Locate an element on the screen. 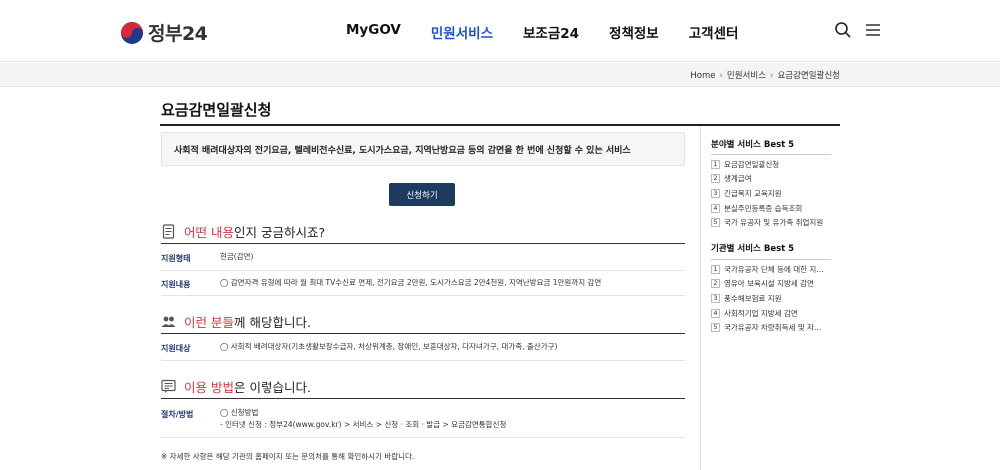 The width and height of the screenshot is (1000, 470). breadcrumb-home: Home is located at coordinates (702, 76).